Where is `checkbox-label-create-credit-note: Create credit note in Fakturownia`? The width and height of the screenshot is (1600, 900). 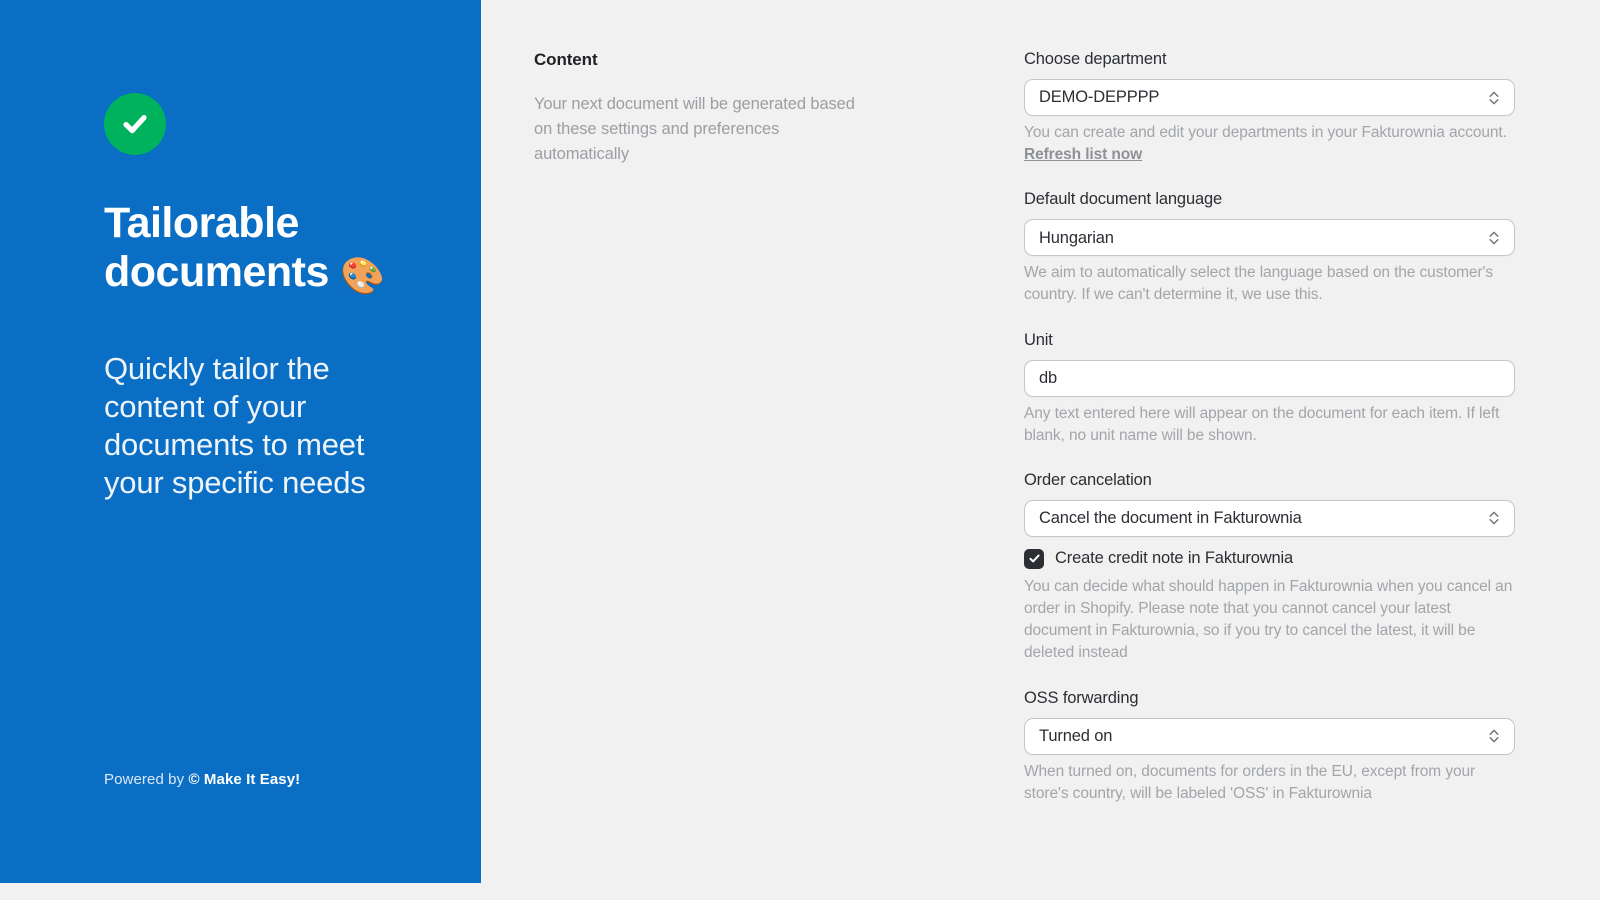 checkbox-label-create-credit-note: Create credit note in Fakturownia is located at coordinates (1174, 558).